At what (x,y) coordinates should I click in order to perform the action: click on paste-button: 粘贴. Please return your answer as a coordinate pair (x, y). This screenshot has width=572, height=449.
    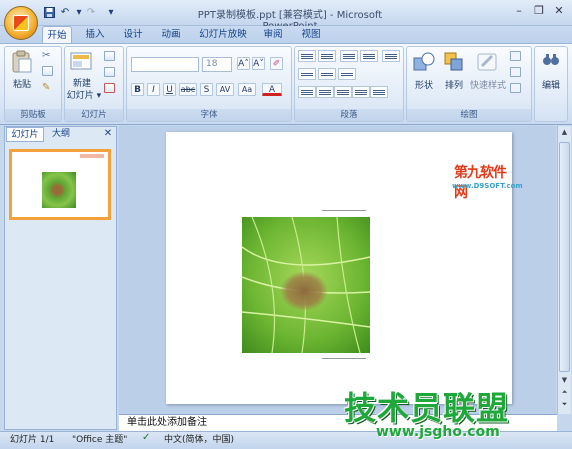
    Looking at the image, I should click on (22, 83).